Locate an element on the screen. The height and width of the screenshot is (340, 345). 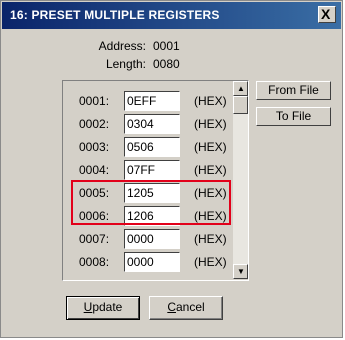
to-file-button: To File is located at coordinates (293, 116).